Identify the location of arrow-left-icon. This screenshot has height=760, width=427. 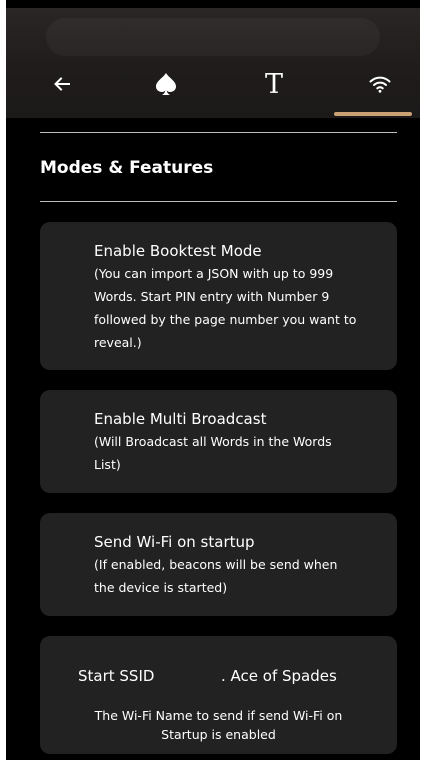
(62, 84).